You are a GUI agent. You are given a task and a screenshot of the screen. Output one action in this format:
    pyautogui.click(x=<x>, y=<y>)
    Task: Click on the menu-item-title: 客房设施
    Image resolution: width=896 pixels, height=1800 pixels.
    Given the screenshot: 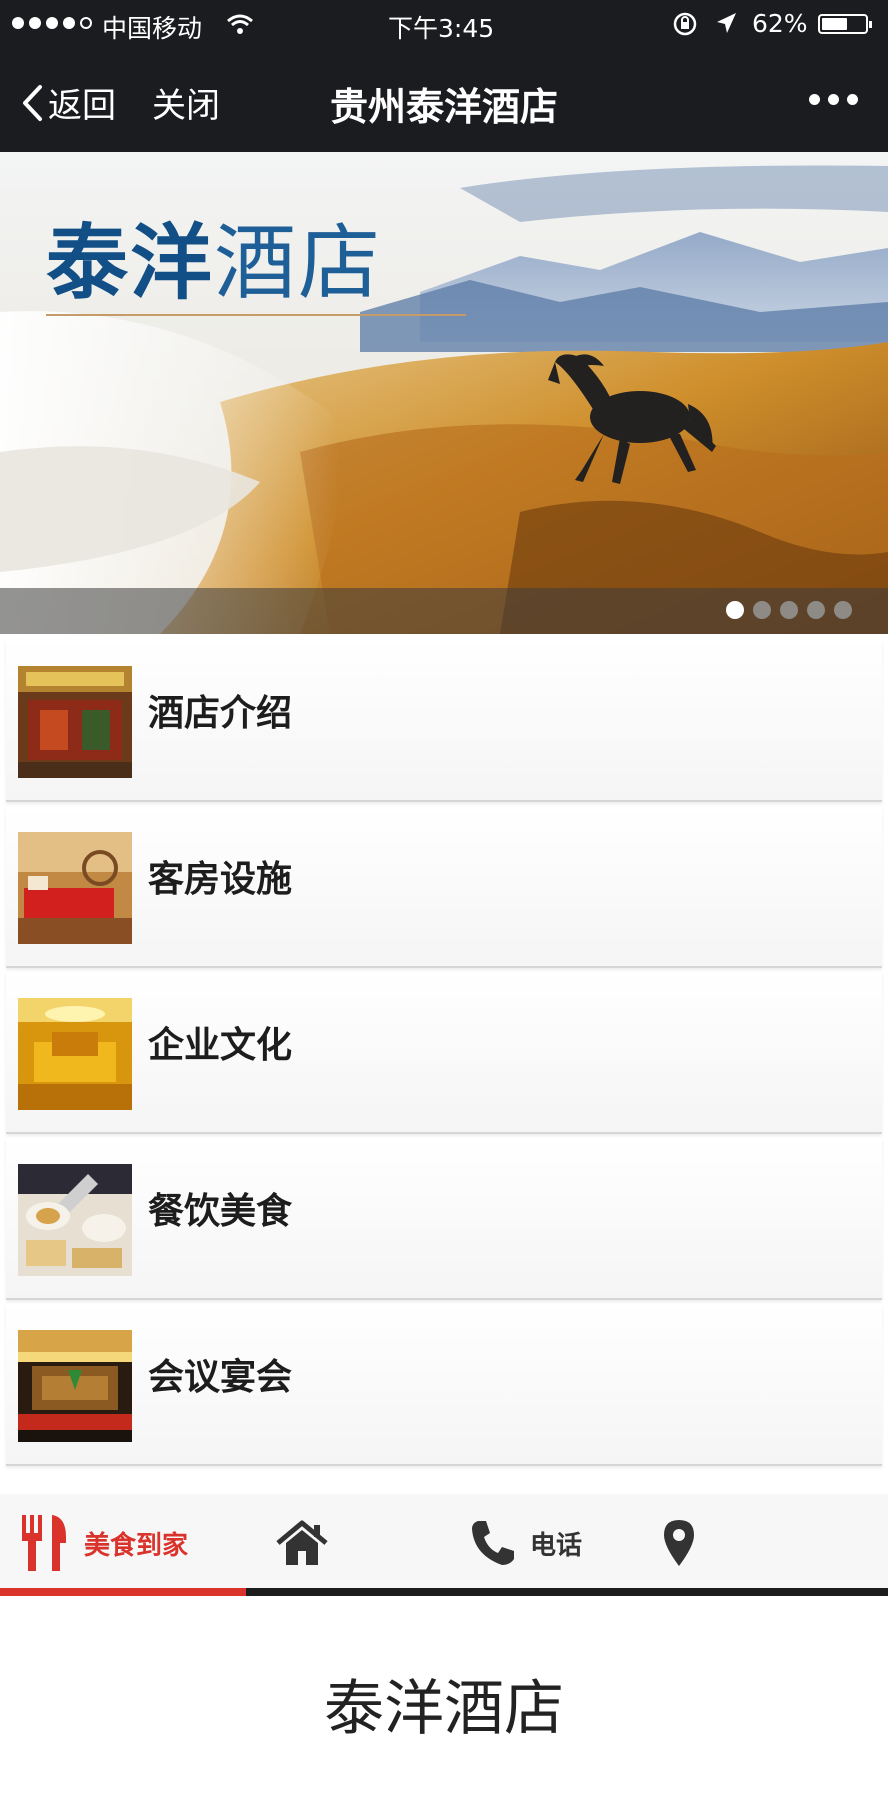 What is the action you would take?
    pyautogui.click(x=220, y=879)
    